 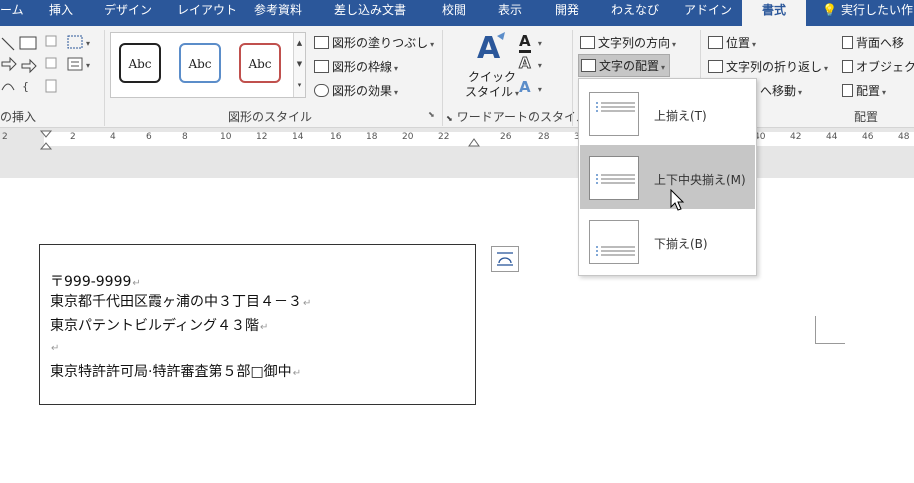 I want to click on text-direction-icon, so click(x=587, y=42).